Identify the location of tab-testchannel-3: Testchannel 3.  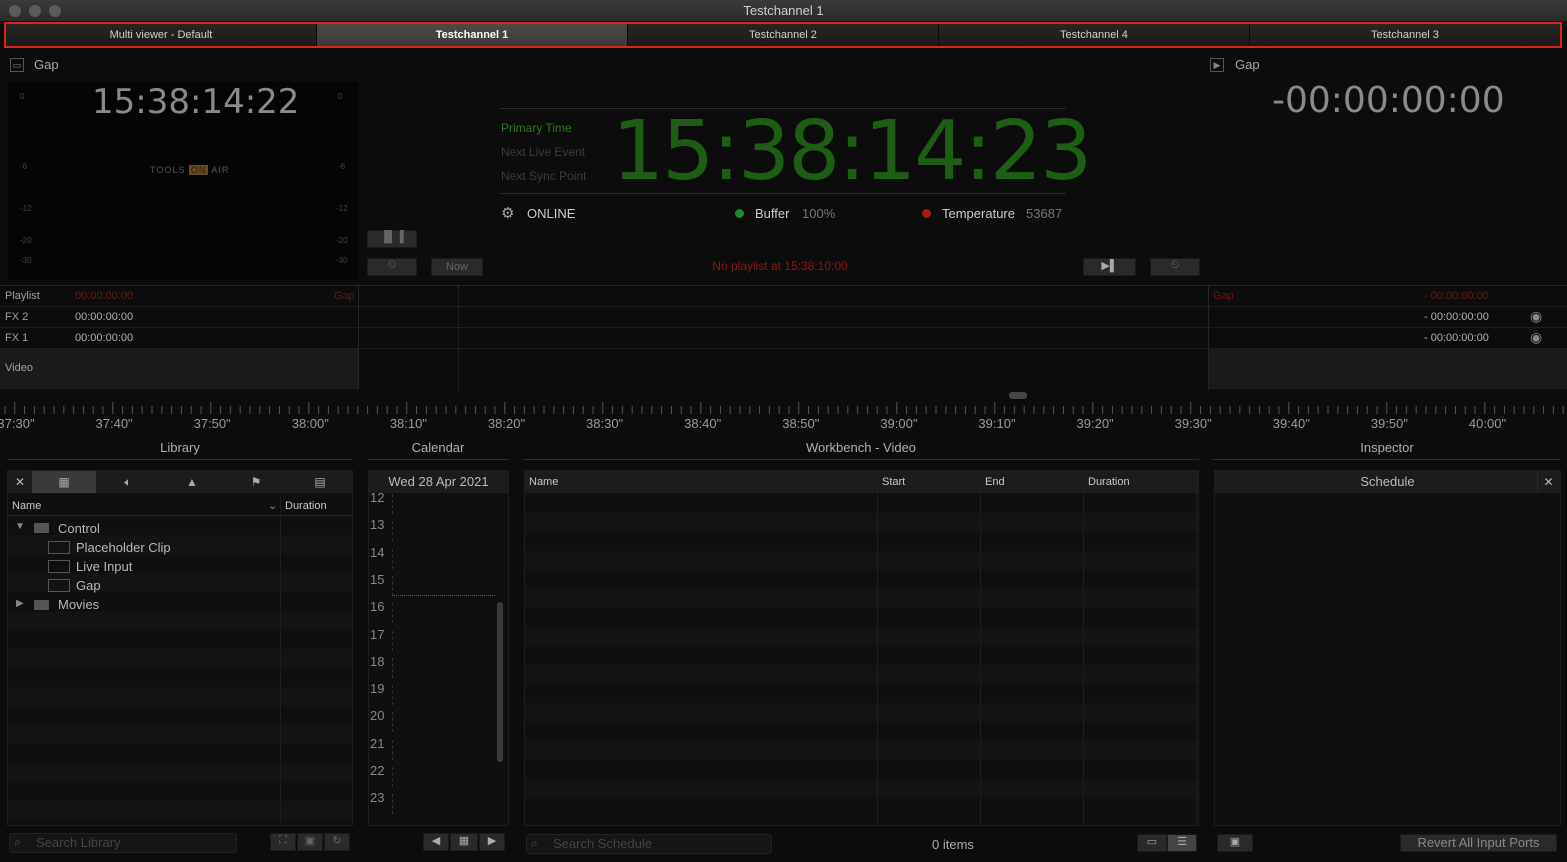
(1405, 35).